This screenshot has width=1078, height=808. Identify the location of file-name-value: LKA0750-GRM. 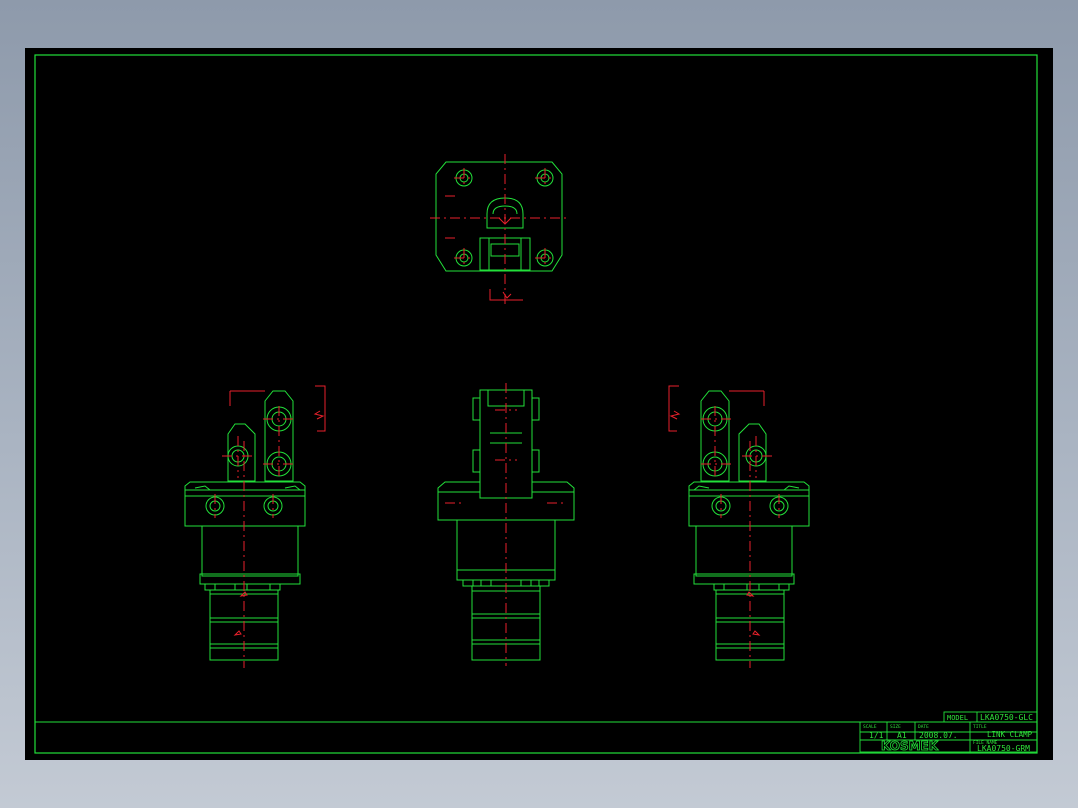
(1003, 748).